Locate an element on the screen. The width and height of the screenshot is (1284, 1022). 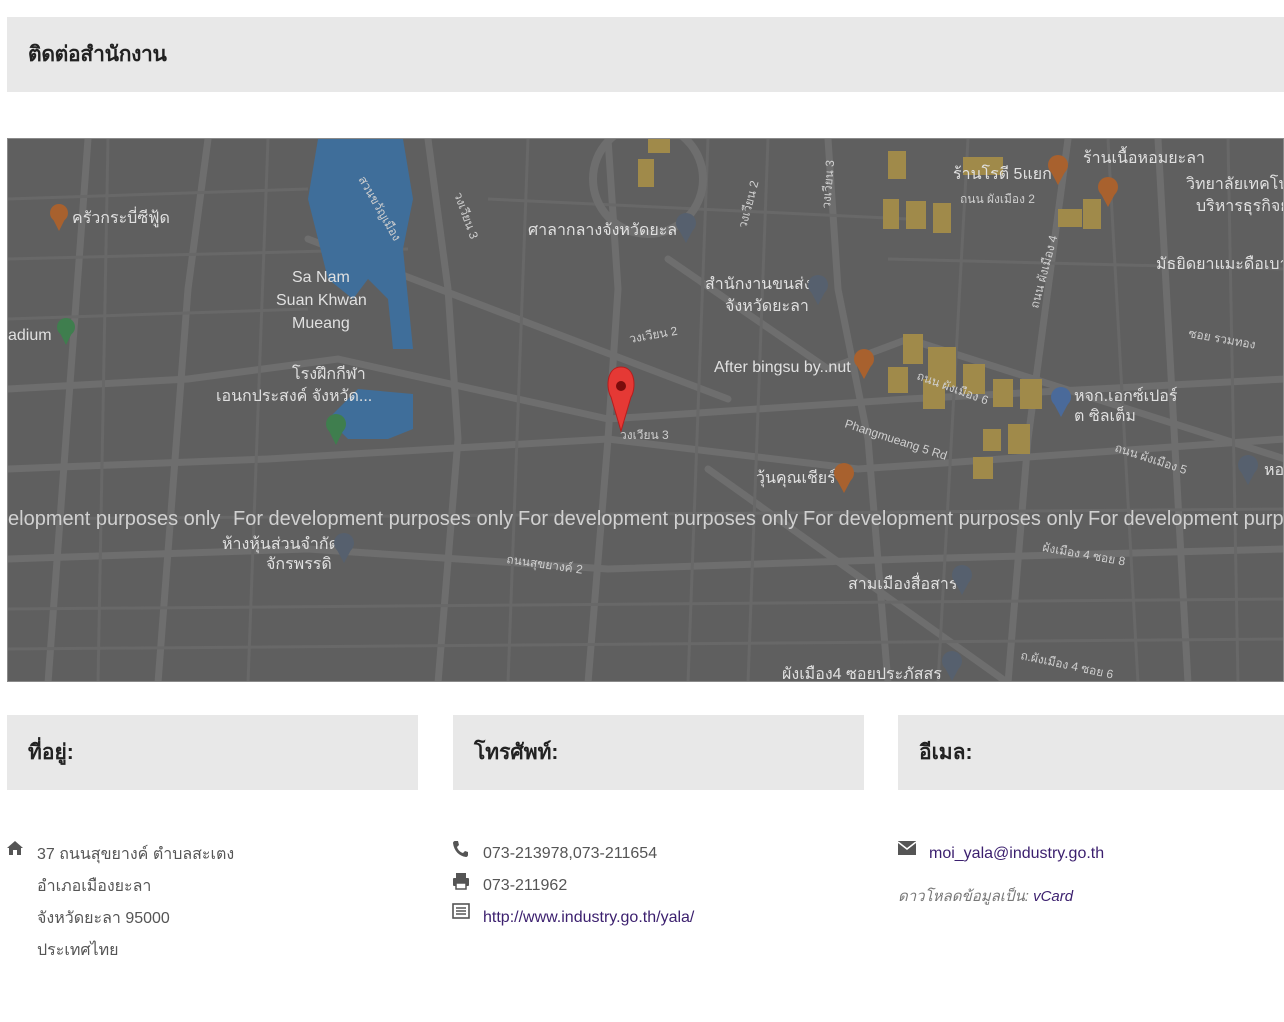
map-label: มัธยิดยาแมะดือเบาะ is located at coordinates (1220, 264).